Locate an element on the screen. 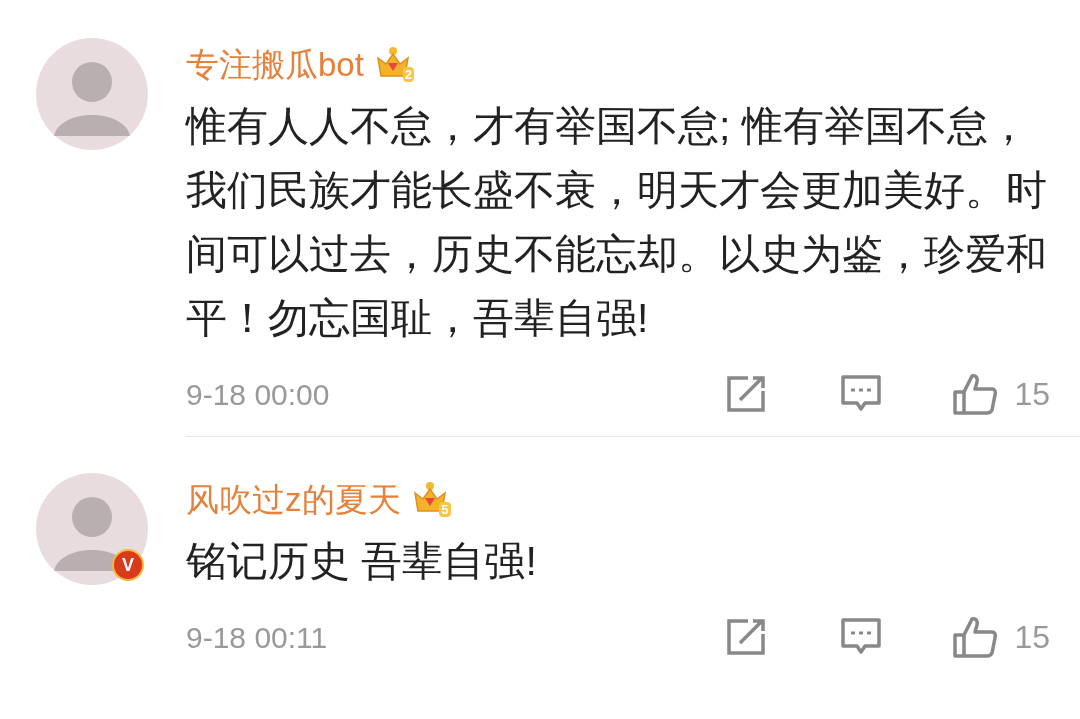  level-number: 5 is located at coordinates (445, 509).